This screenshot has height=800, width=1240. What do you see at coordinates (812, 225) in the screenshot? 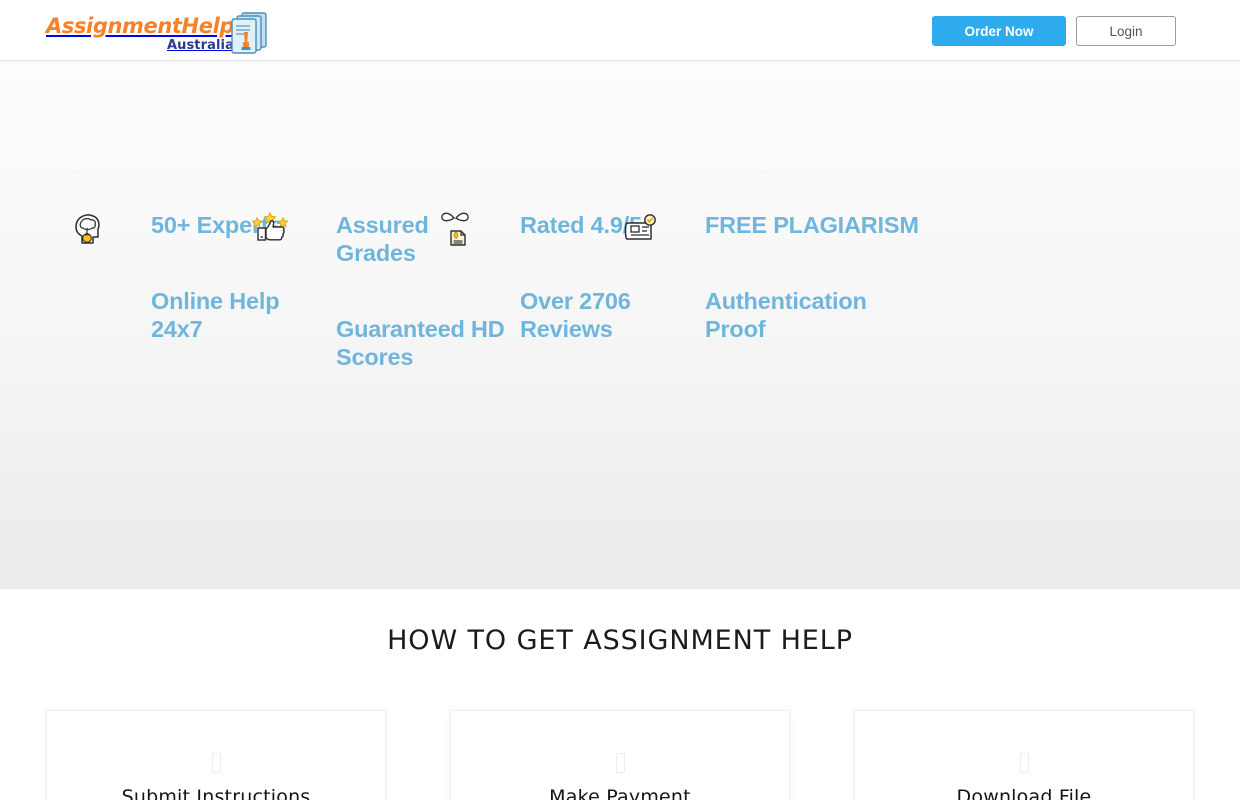
I see `feature-plagiarism-title: FREE PLAGIARISM` at bounding box center [812, 225].